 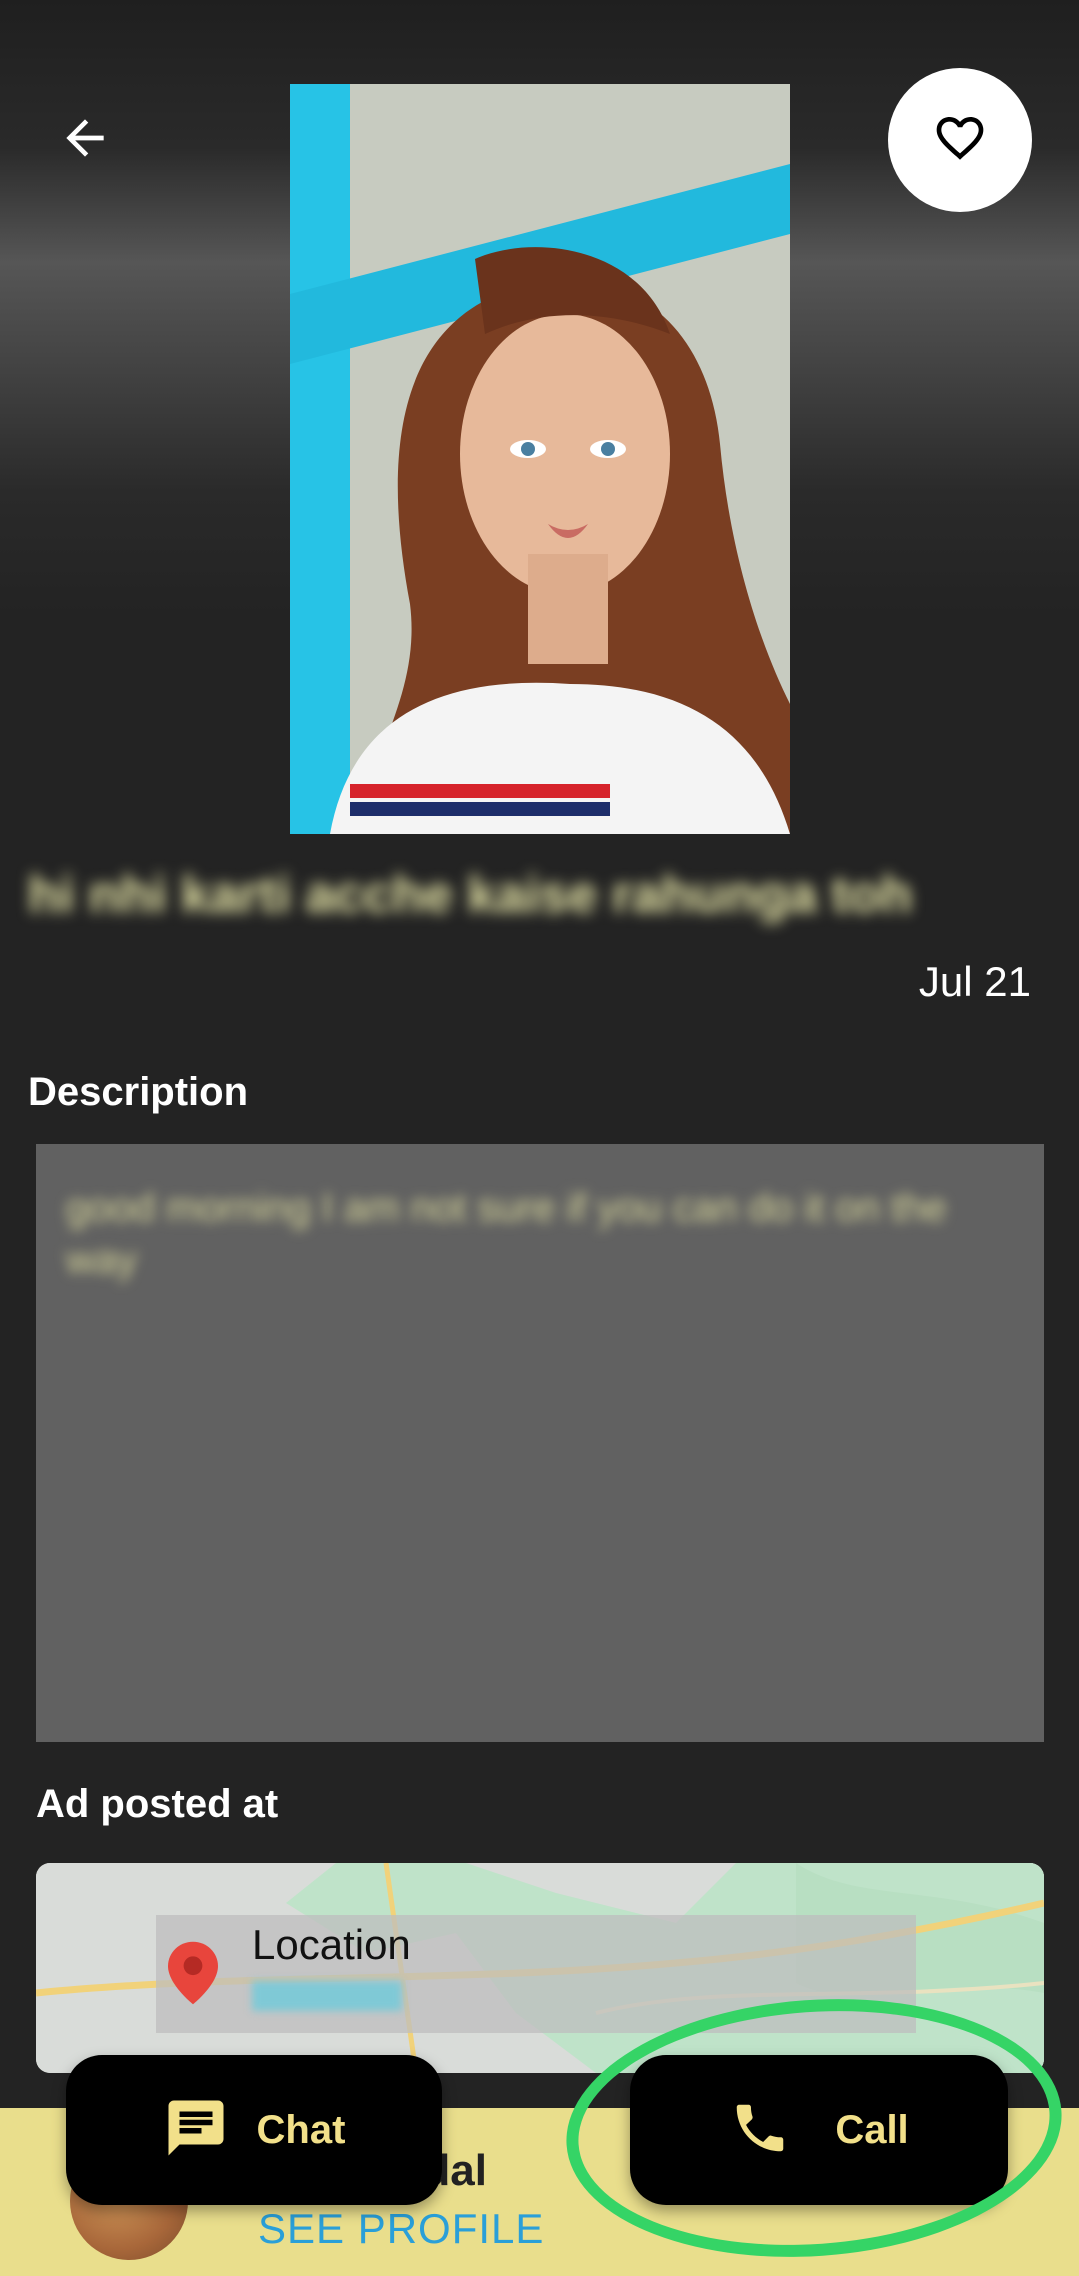 I want to click on heart-outline-icon, so click(x=960, y=140).